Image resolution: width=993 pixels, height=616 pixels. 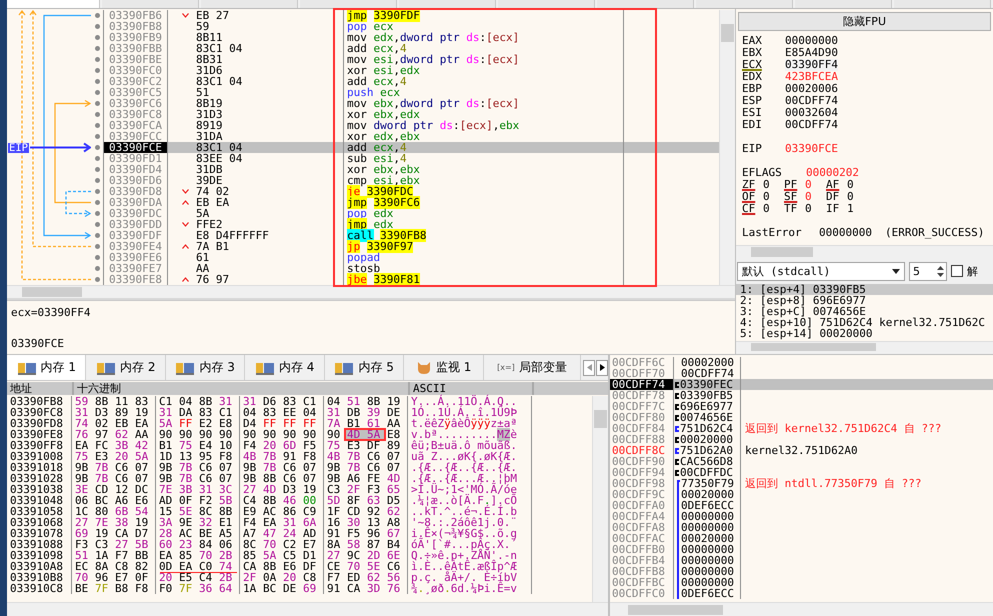 What do you see at coordinates (642, 362) in the screenshot?
I see `address-cell: 00CDFF6C` at bounding box center [642, 362].